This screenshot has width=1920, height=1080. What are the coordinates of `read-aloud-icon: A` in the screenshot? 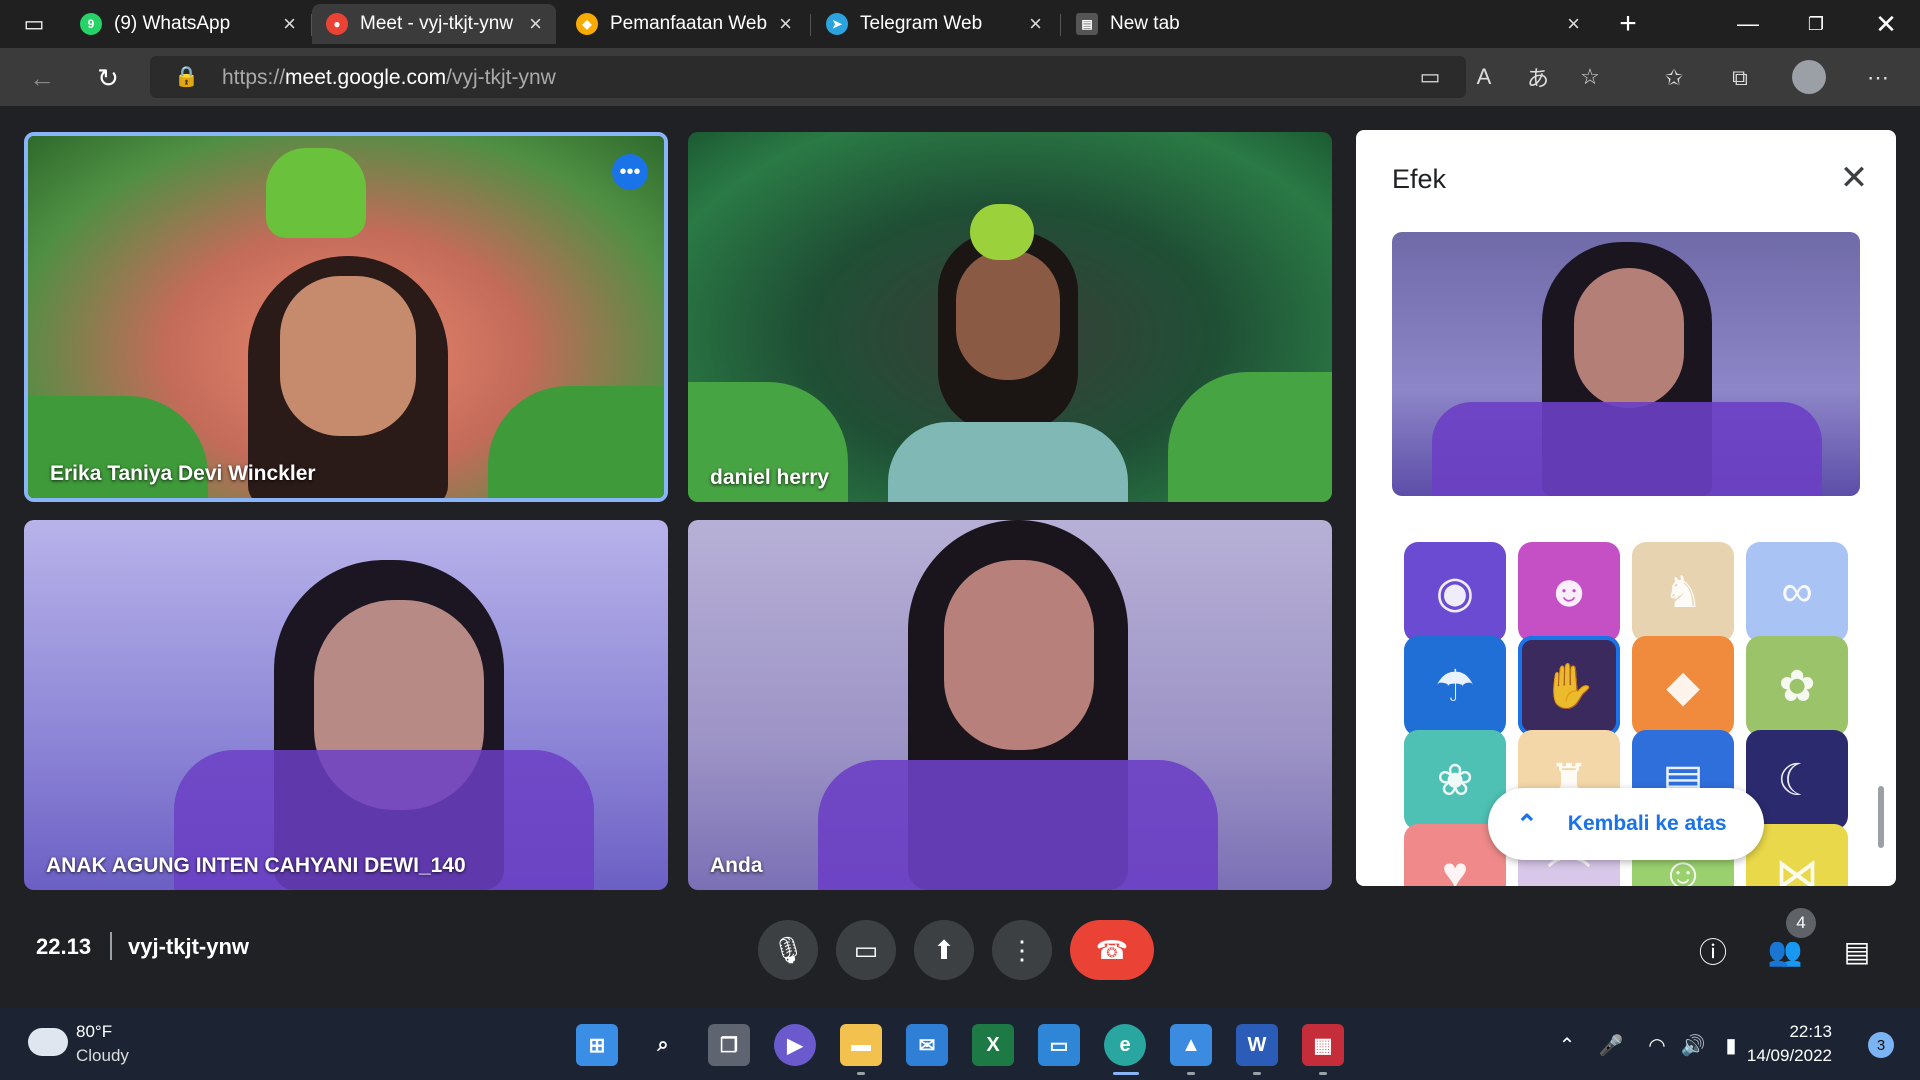 It's located at (1484, 77).